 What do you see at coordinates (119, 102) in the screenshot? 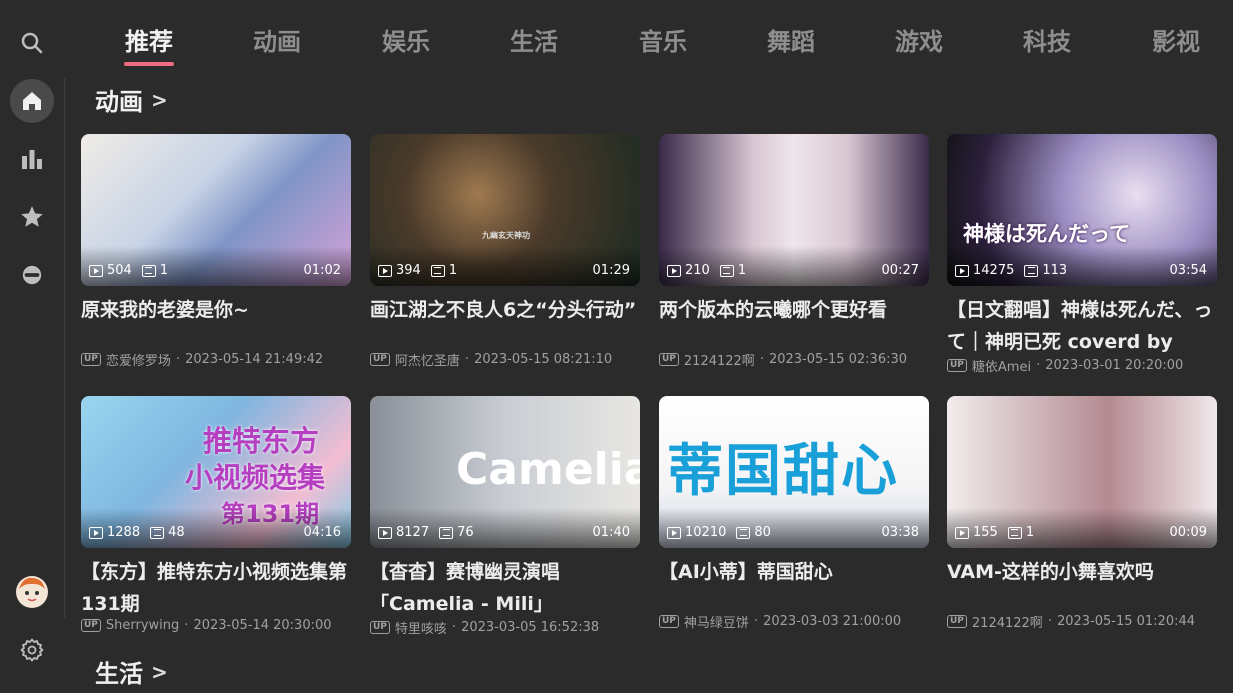
I see `section-title-text: 动画` at bounding box center [119, 102].